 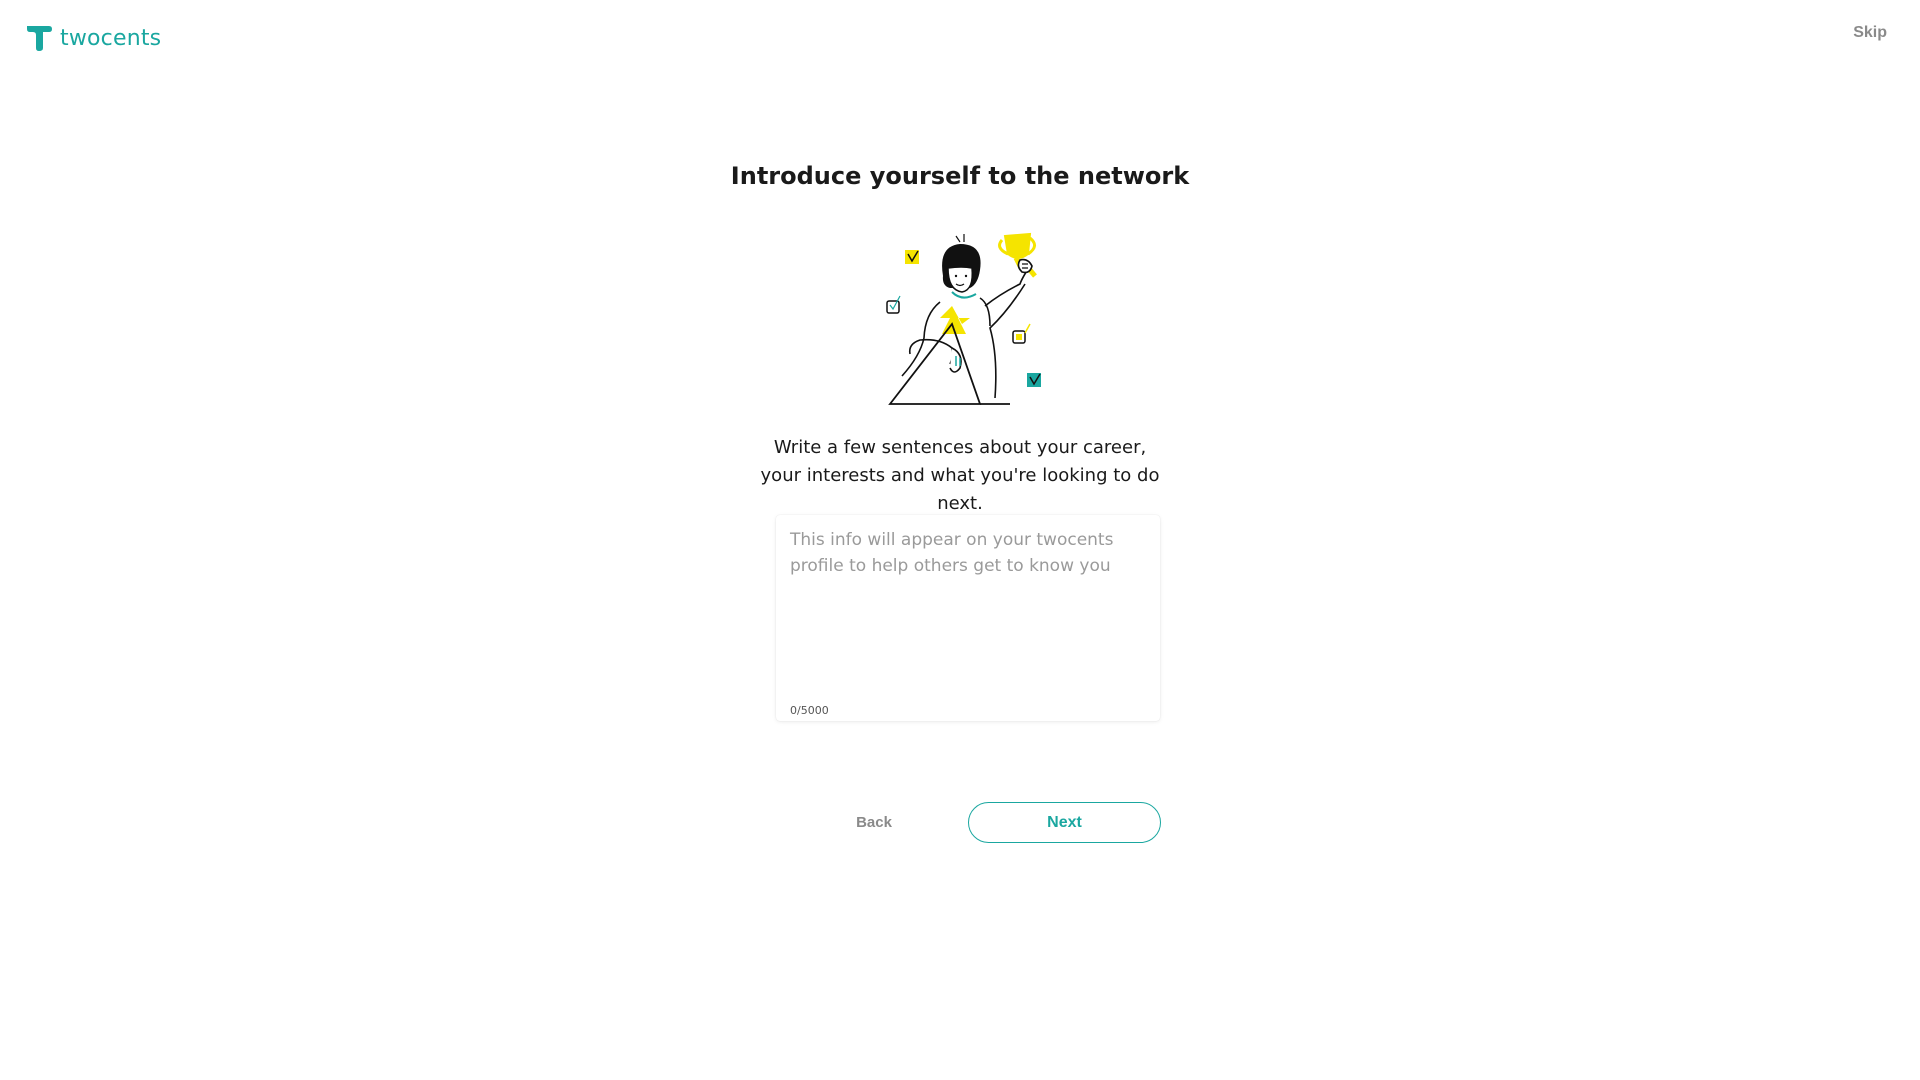 What do you see at coordinates (963, 318) in the screenshot?
I see `person-holding-trophy-illustration` at bounding box center [963, 318].